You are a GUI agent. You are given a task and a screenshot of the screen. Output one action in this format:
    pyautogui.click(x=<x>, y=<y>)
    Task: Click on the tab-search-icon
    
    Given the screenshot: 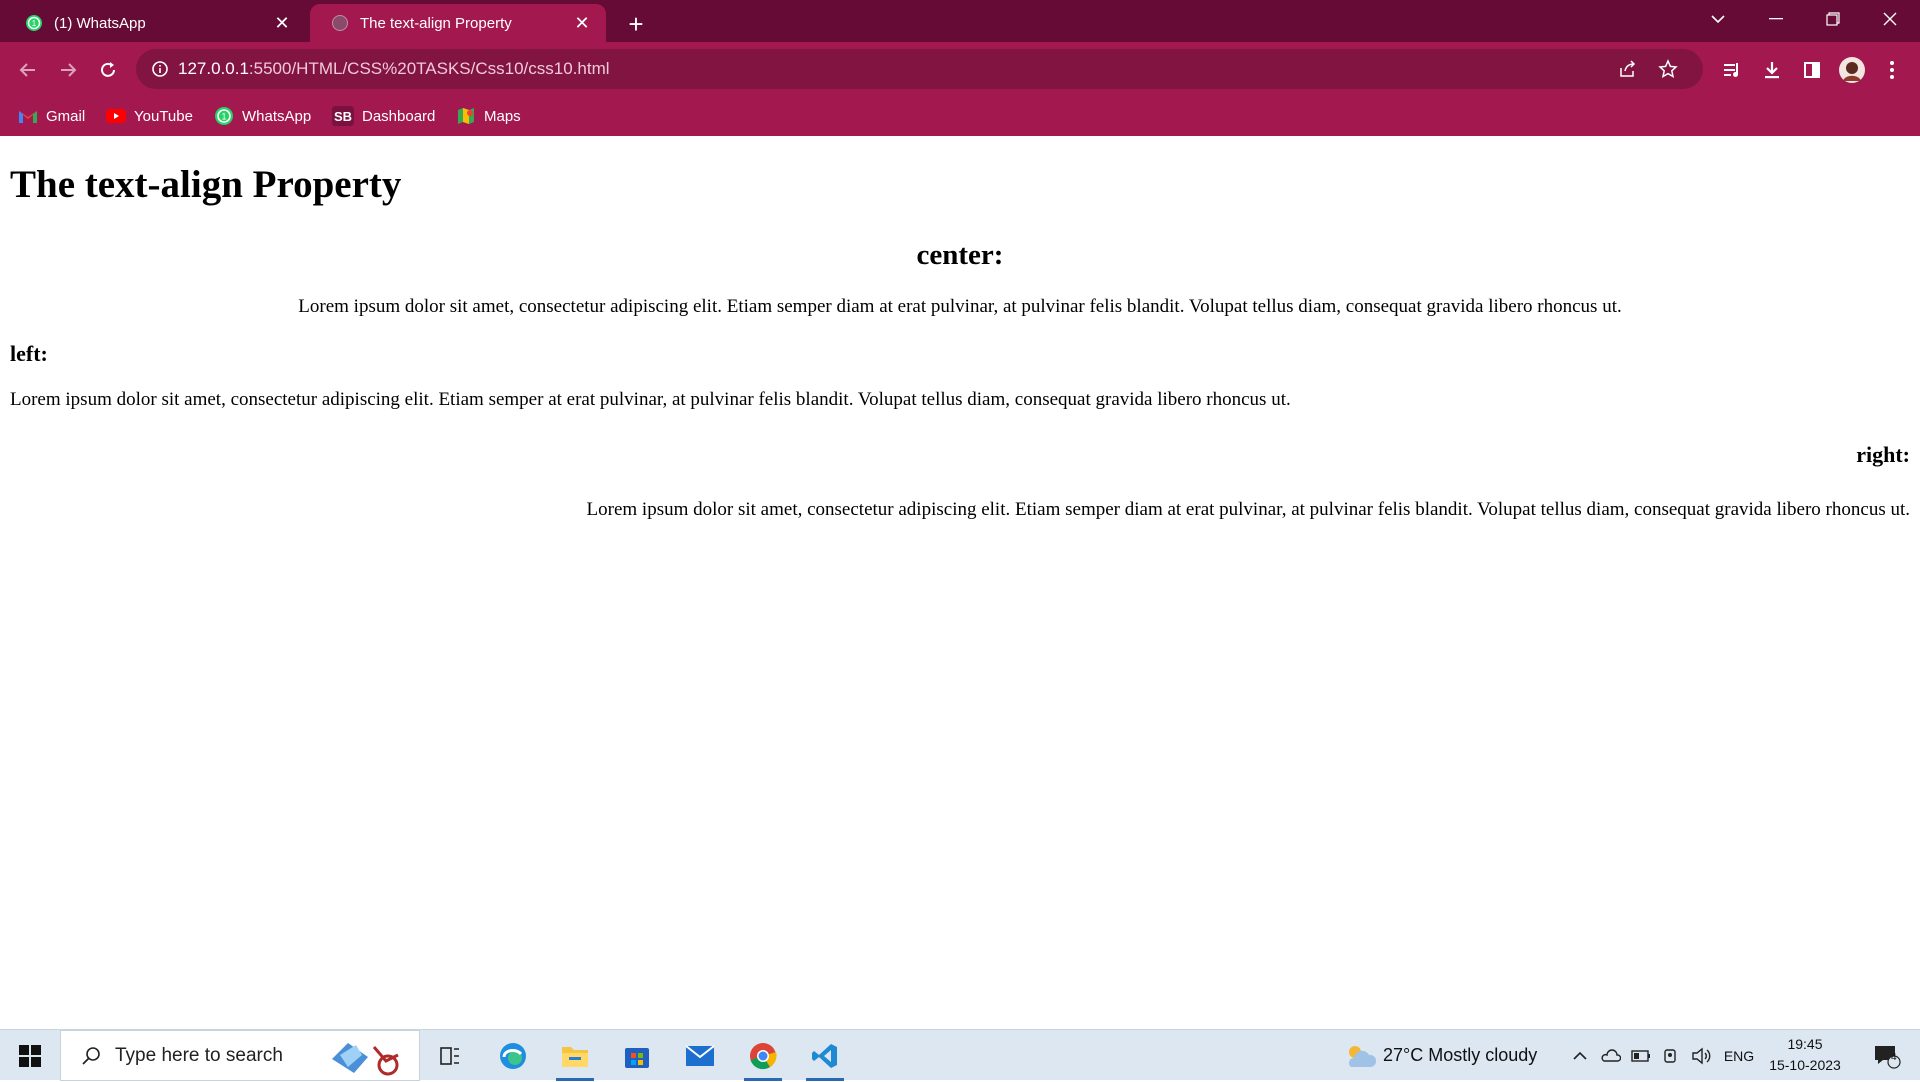 What is the action you would take?
    pyautogui.click(x=1718, y=19)
    